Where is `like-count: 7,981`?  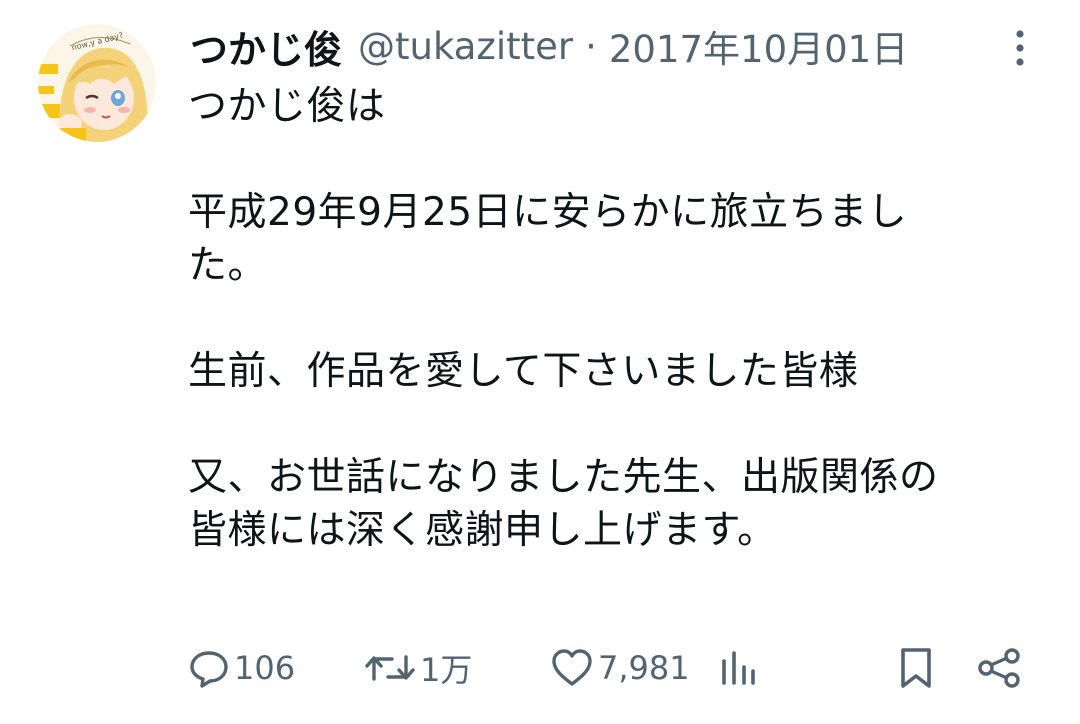 like-count: 7,981 is located at coordinates (644, 668).